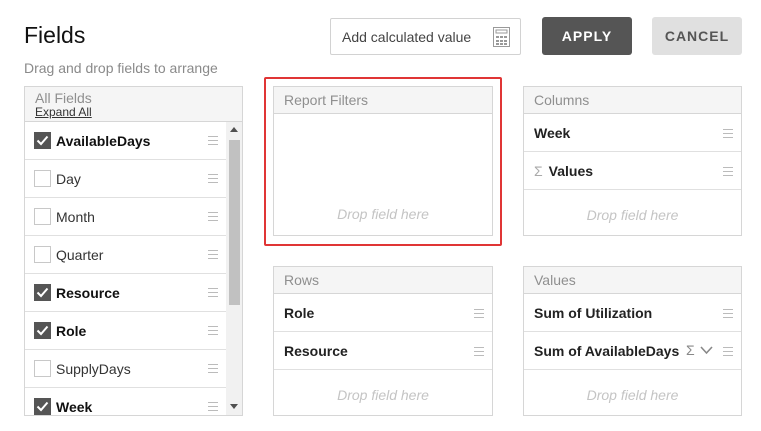  I want to click on columns-drop-hint: Drop field here, so click(632, 215).